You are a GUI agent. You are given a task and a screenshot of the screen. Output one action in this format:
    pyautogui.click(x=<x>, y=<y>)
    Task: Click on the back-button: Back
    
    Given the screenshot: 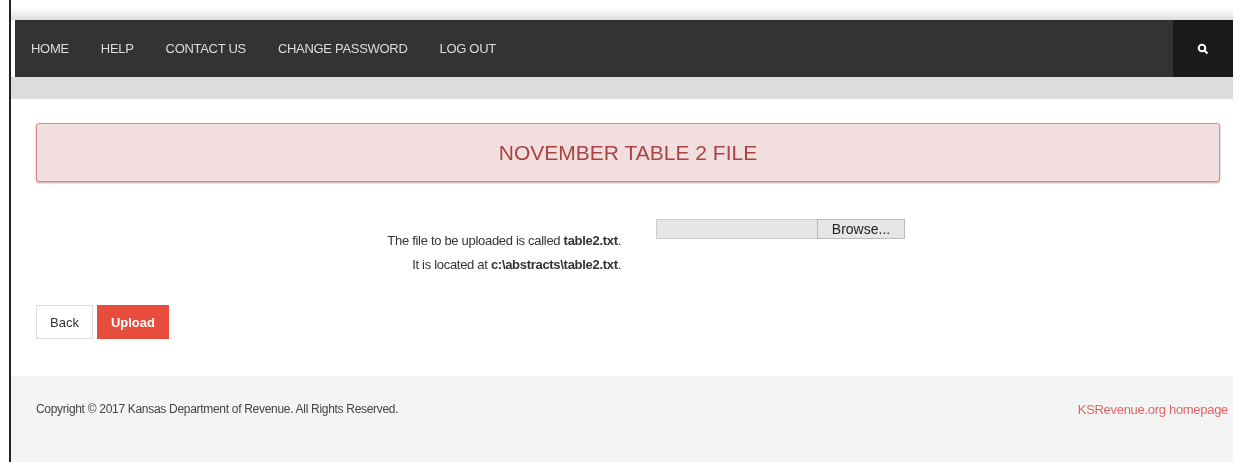 What is the action you would take?
    pyautogui.click(x=64, y=322)
    